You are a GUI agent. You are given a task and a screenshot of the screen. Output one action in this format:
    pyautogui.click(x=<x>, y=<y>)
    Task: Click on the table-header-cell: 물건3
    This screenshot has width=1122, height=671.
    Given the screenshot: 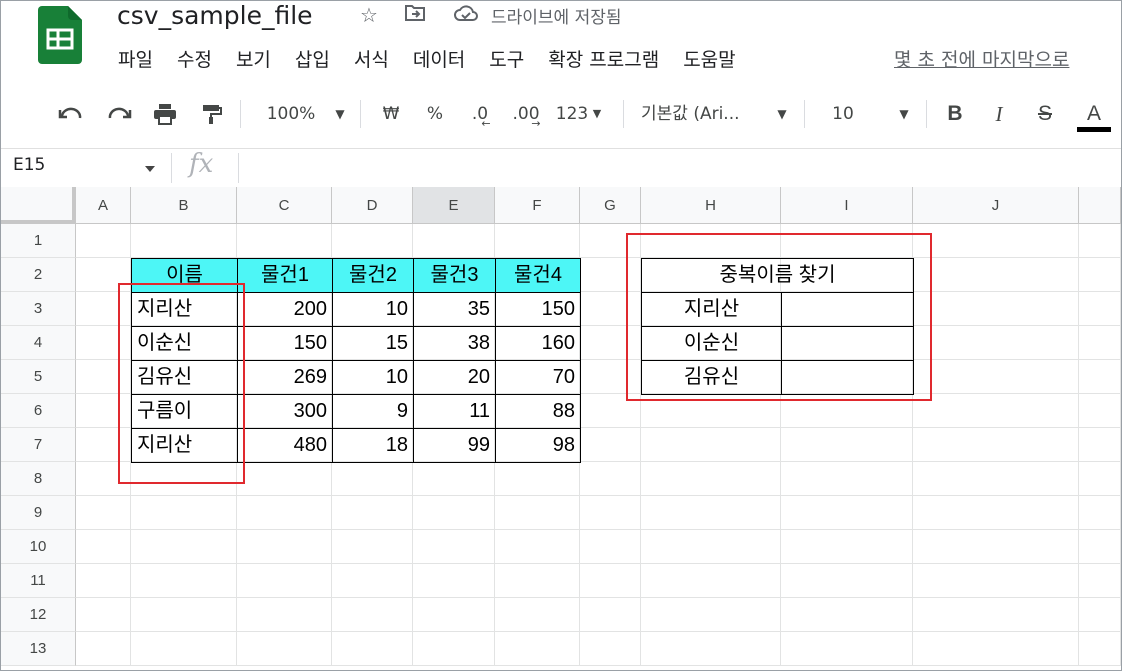 What is the action you would take?
    pyautogui.click(x=454, y=275)
    